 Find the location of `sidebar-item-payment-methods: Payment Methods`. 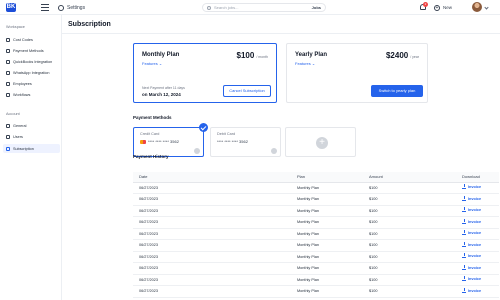

sidebar-item-payment-methods: Payment Methods is located at coordinates (31, 50).